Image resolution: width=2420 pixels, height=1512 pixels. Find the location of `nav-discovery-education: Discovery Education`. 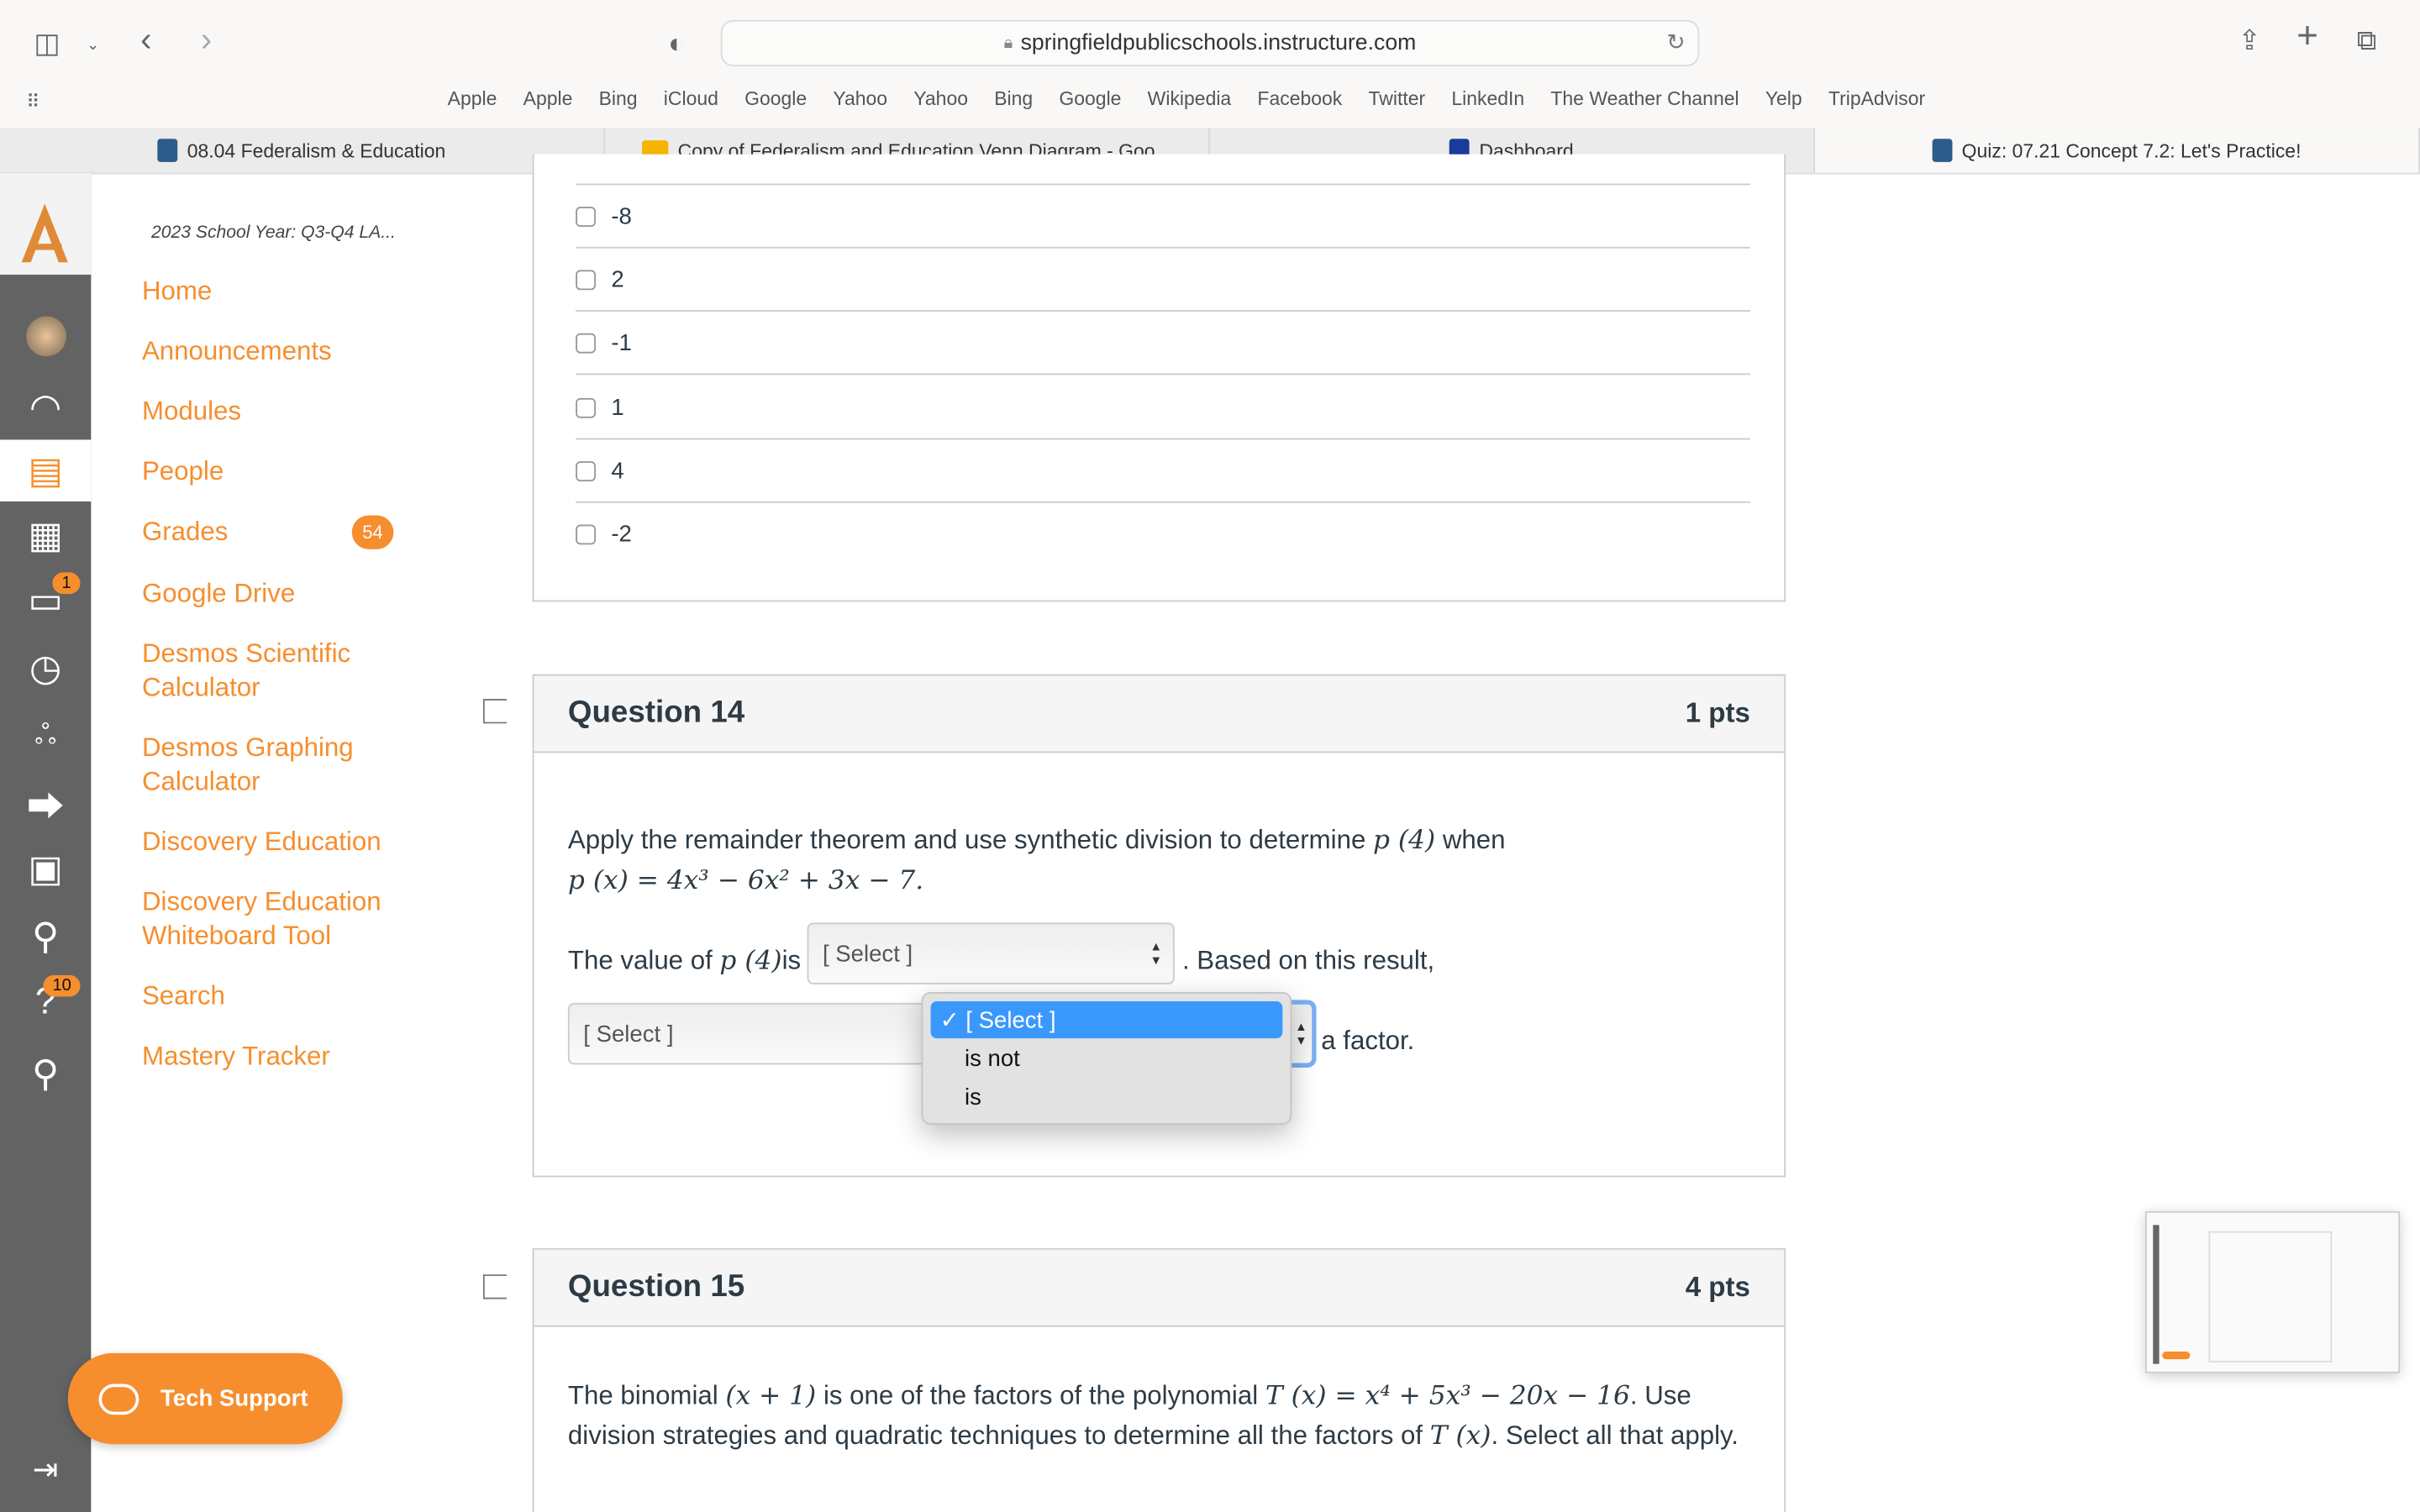

nav-discovery-education: Discovery Education is located at coordinates (261, 842).